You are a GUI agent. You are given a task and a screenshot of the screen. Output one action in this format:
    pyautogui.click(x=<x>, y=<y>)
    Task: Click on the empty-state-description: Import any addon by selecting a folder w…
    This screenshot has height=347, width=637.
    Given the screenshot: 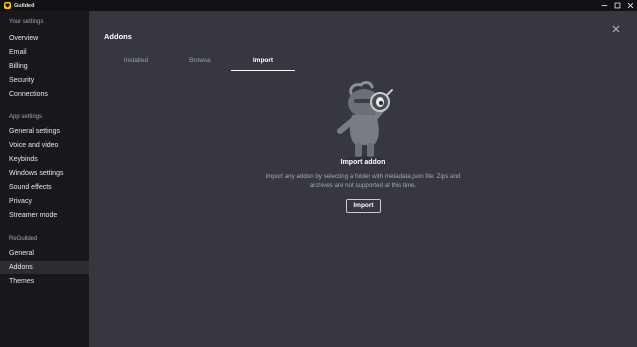 What is the action you would take?
    pyautogui.click(x=363, y=181)
    